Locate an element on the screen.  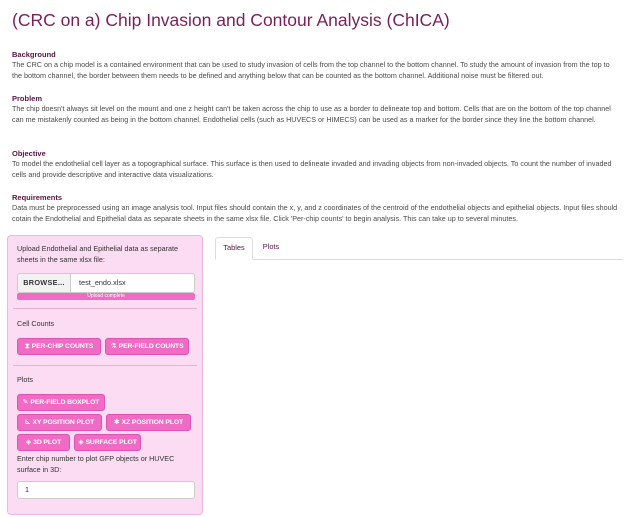
file-upload: BROWSE... test_endo.xlsx is located at coordinates (106, 283).